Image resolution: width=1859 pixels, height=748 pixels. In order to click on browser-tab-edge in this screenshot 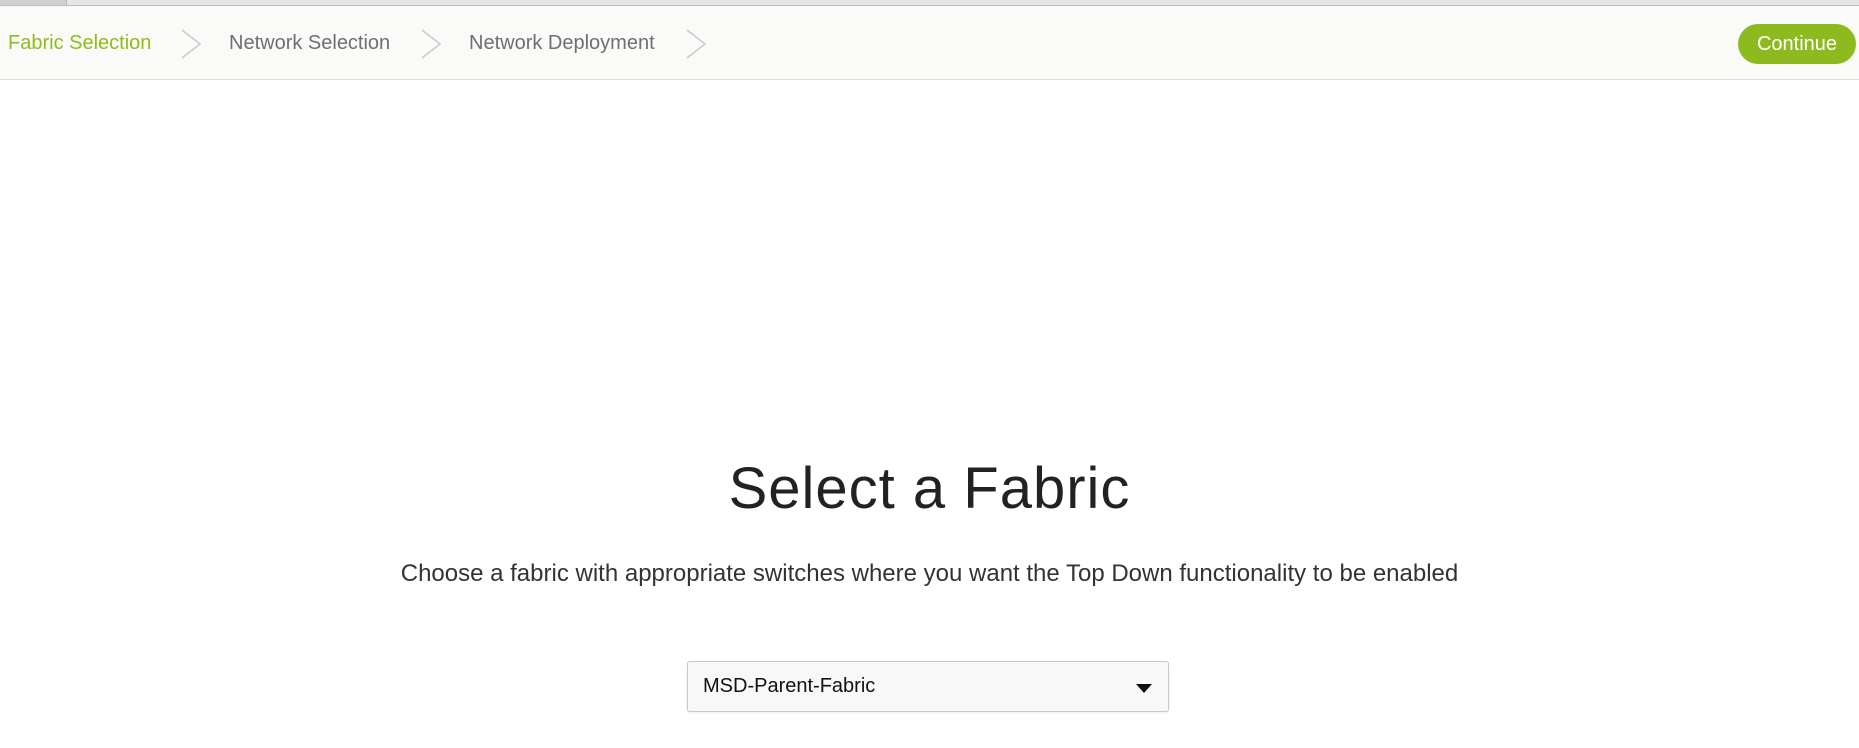, I will do `click(33, 2)`.